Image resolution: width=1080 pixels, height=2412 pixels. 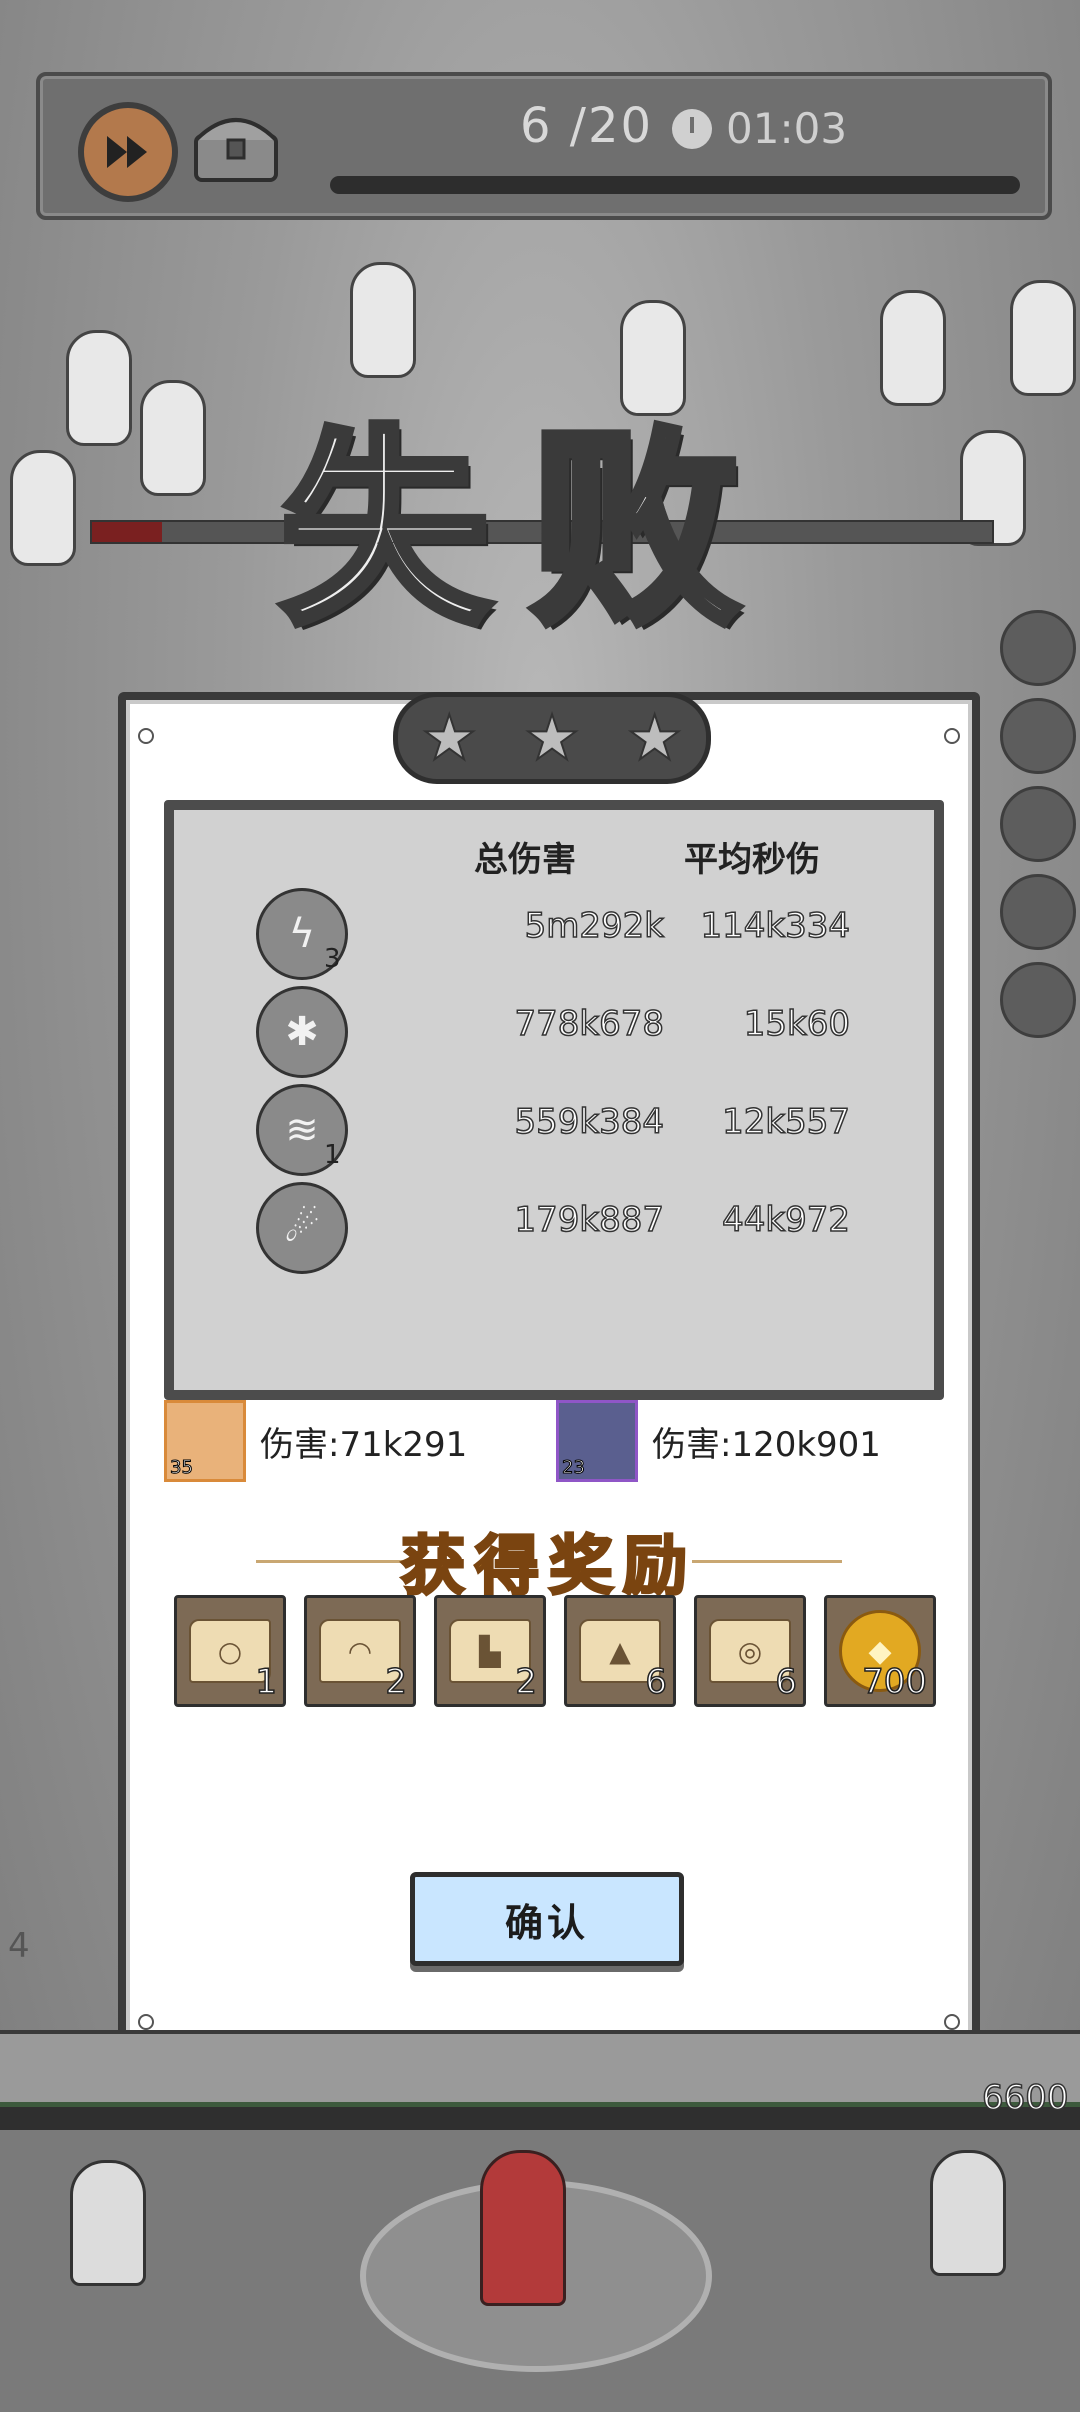 I want to click on timer-text: 01:03, so click(x=787, y=128).